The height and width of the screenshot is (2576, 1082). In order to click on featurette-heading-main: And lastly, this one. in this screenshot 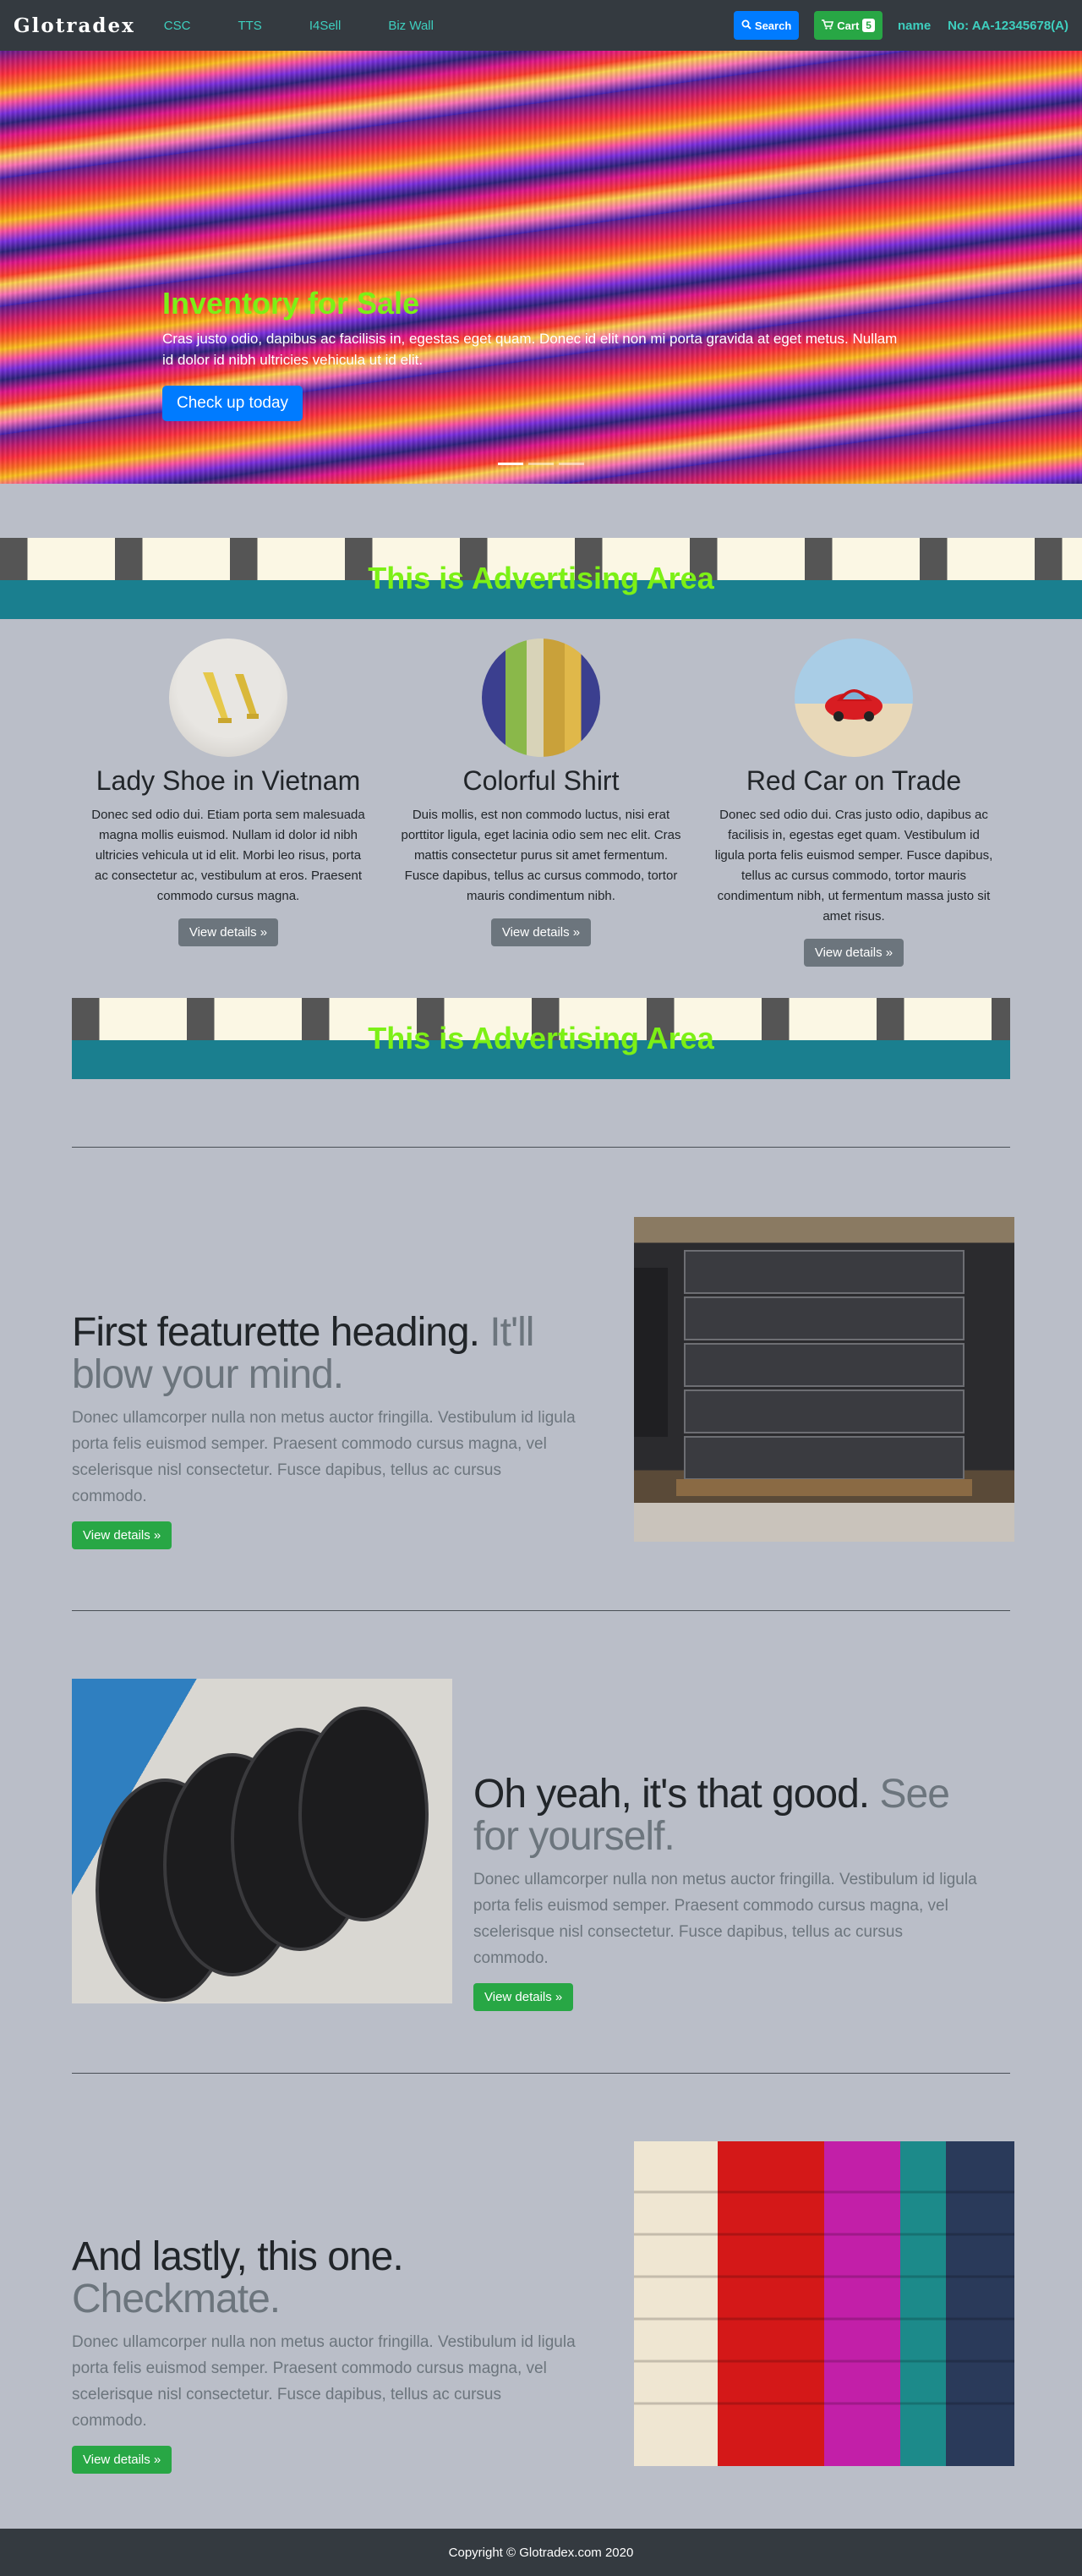, I will do `click(238, 2256)`.